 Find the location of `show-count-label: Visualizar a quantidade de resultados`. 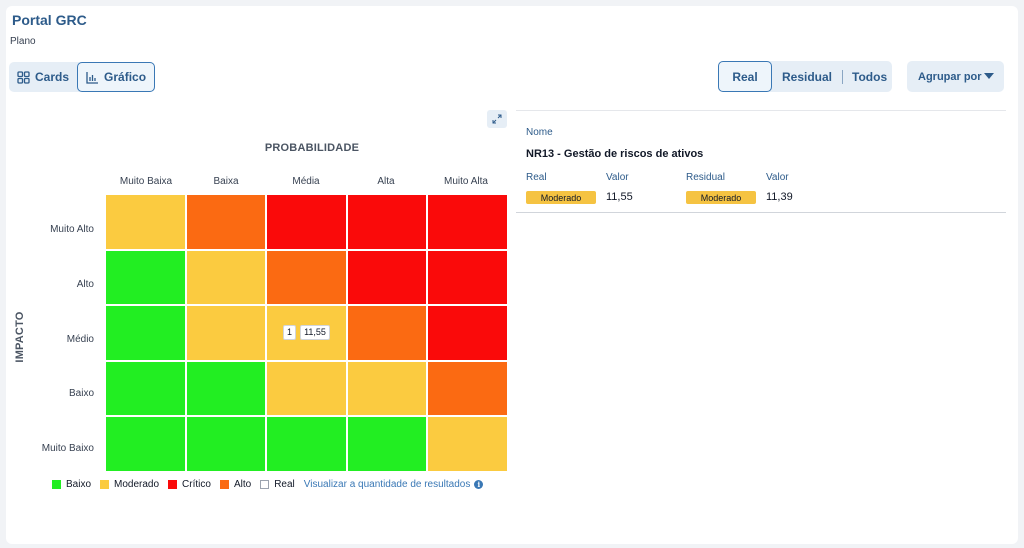

show-count-label: Visualizar a quantidade de resultados is located at coordinates (387, 484).